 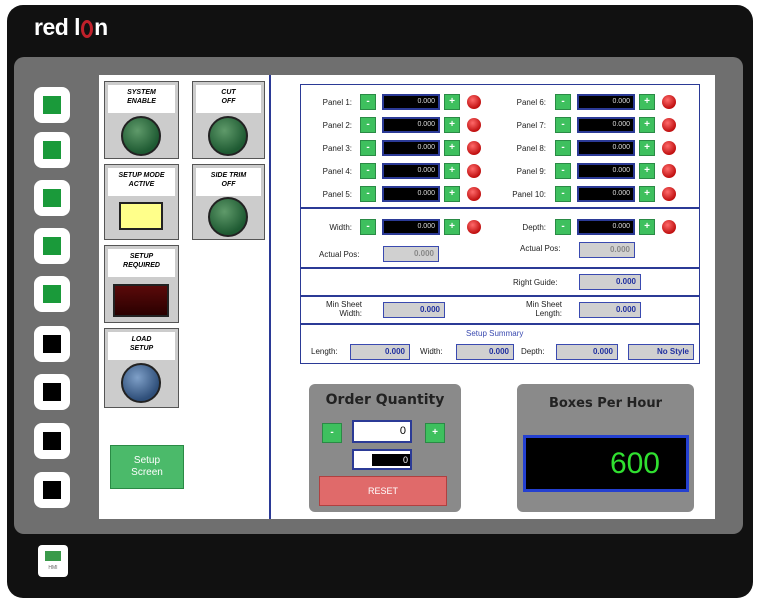 I want to click on panel-label: Panel 4:, so click(x=337, y=171).